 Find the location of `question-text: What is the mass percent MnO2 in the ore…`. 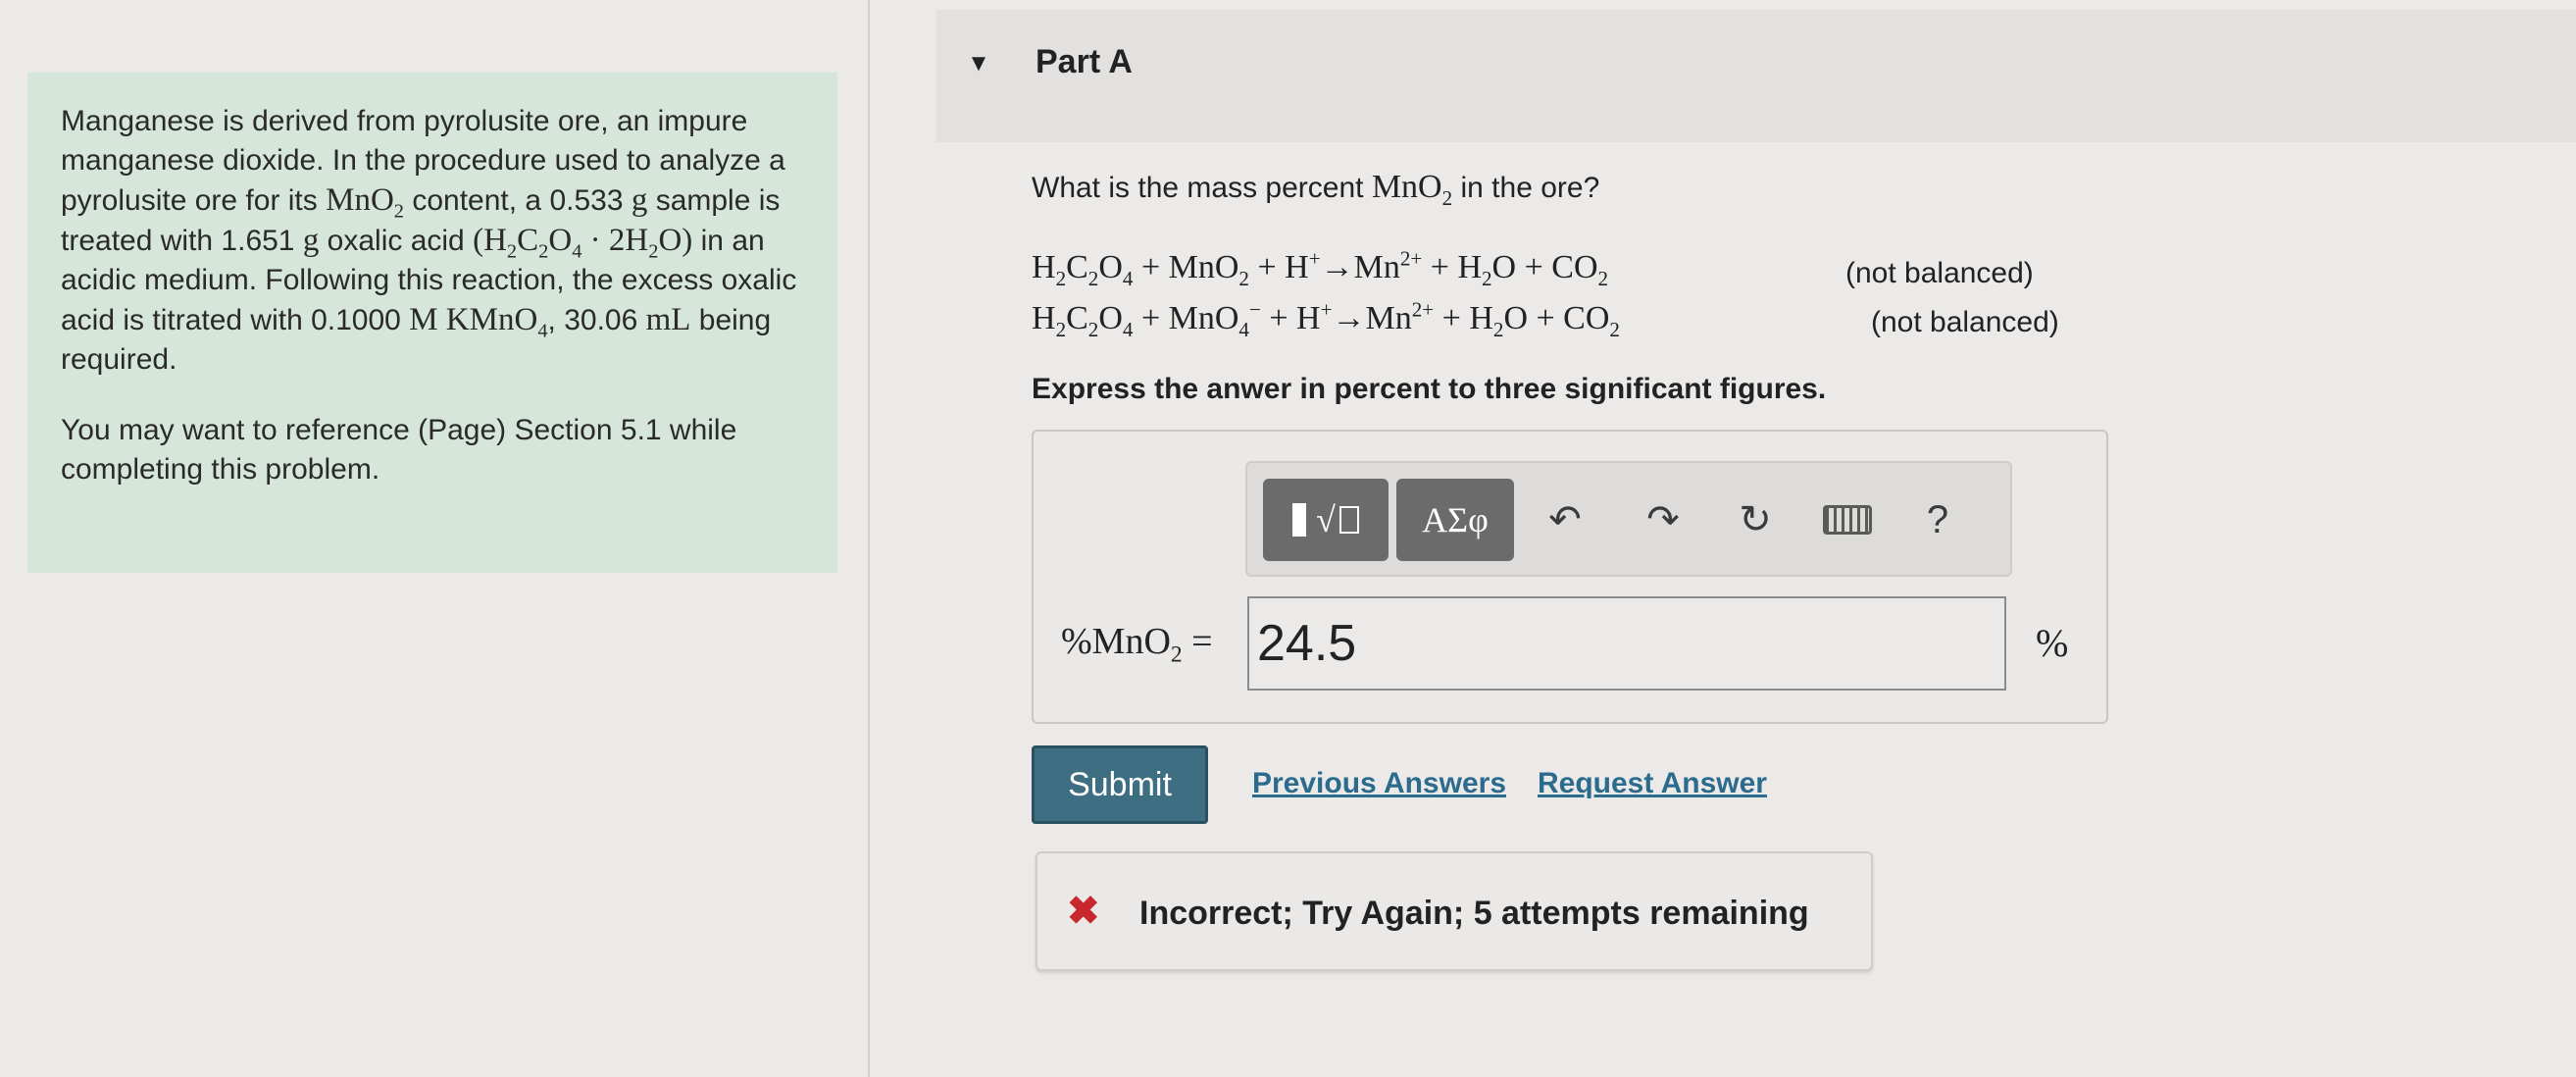

question-text: What is the mass percent MnO2 in the ore… is located at coordinates (1316, 189).